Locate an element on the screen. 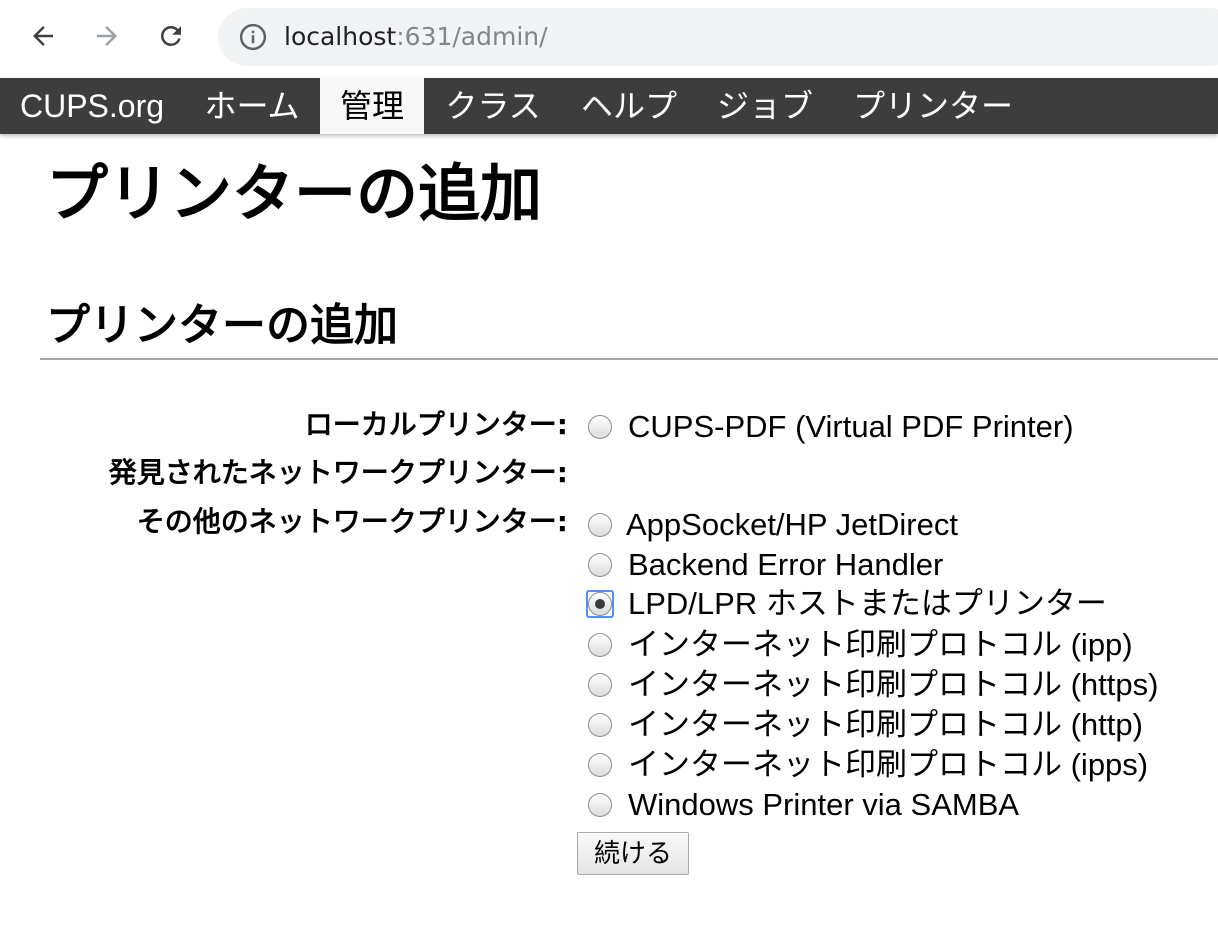  option-label: インターネット印刷プロトコル (ipp) is located at coordinates (880, 644).